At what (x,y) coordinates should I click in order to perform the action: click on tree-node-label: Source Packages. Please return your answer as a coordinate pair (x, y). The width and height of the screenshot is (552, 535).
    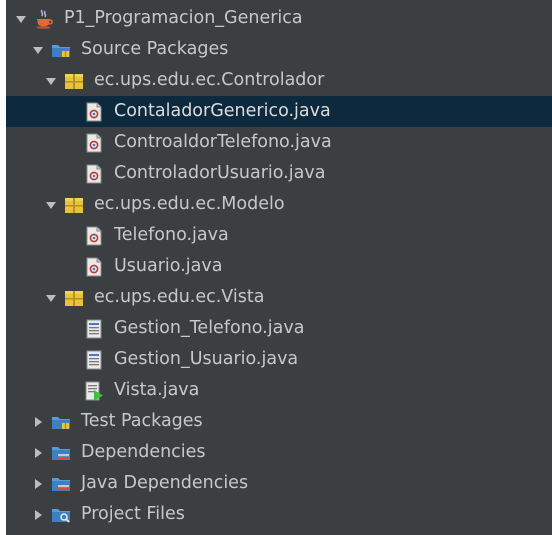
    Looking at the image, I should click on (155, 49).